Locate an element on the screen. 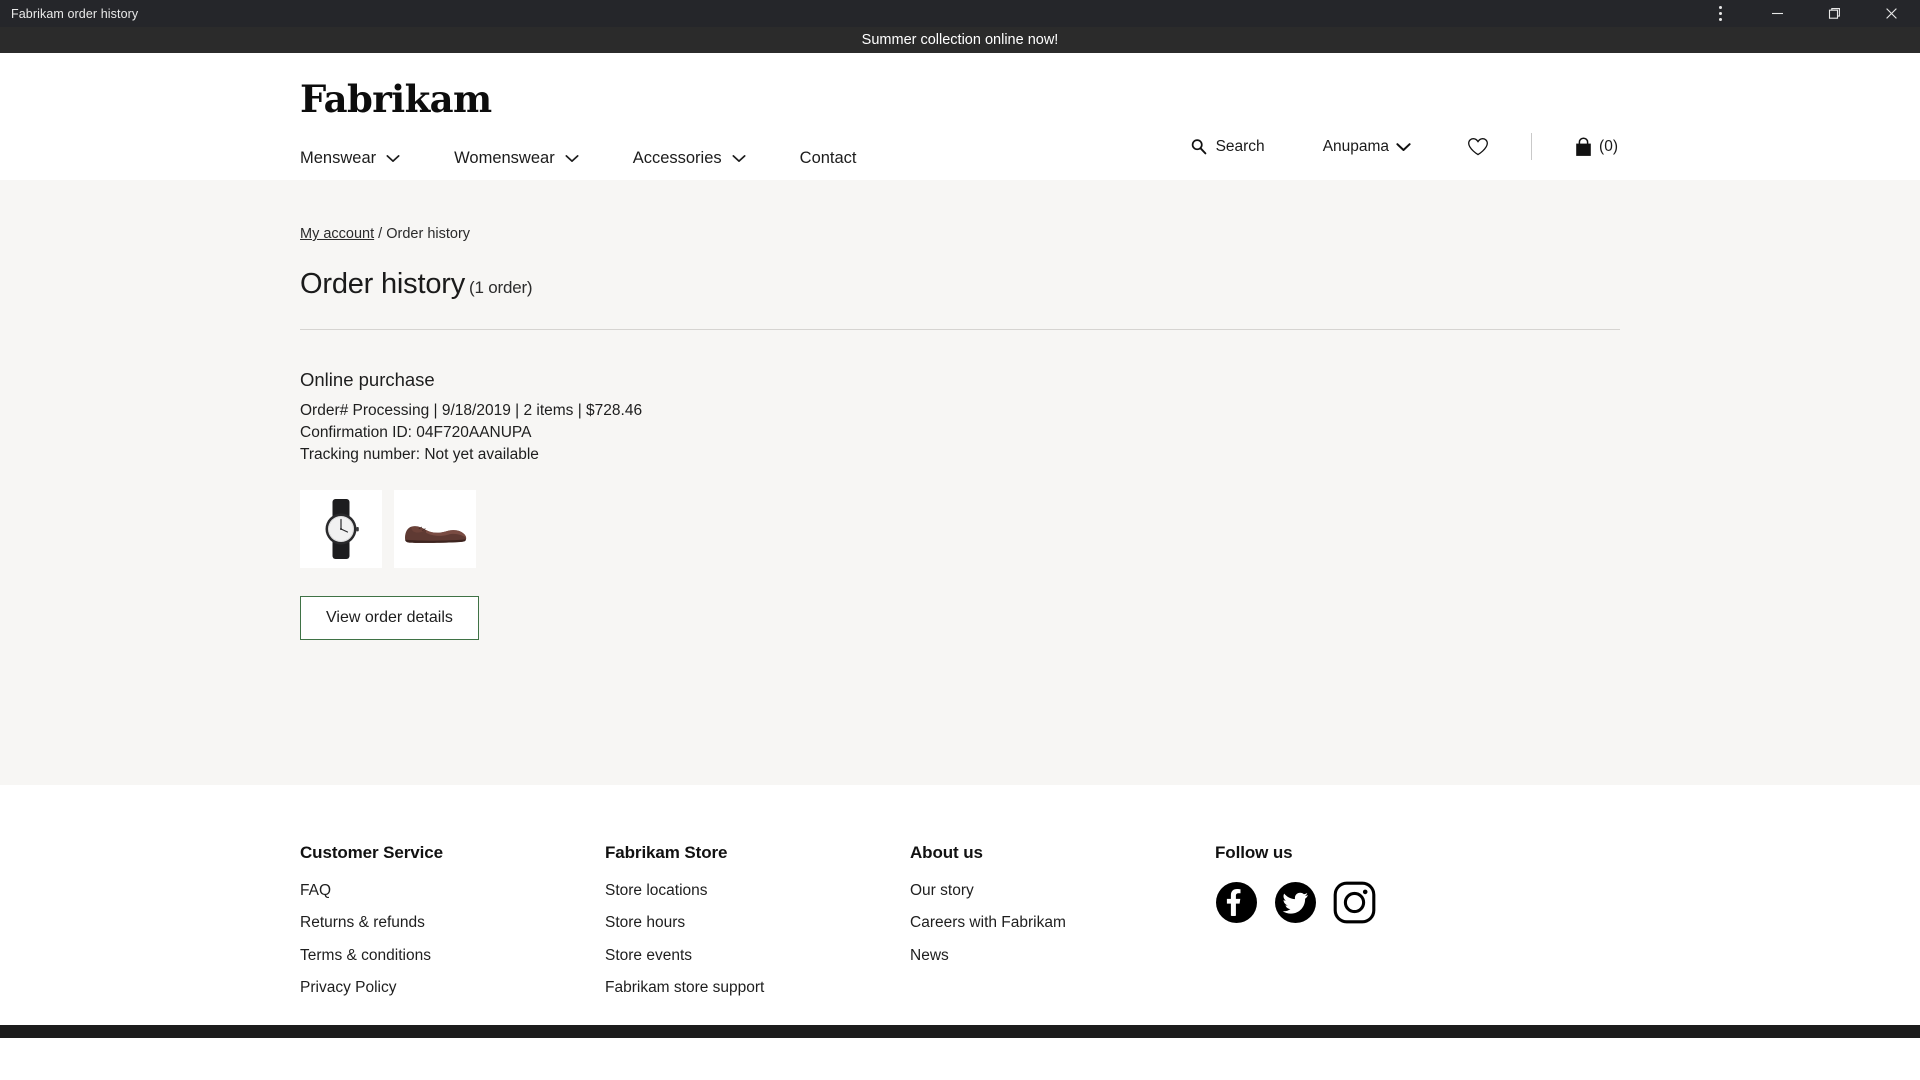 The width and height of the screenshot is (1920, 1080). minimize-button is located at coordinates (1777, 13).